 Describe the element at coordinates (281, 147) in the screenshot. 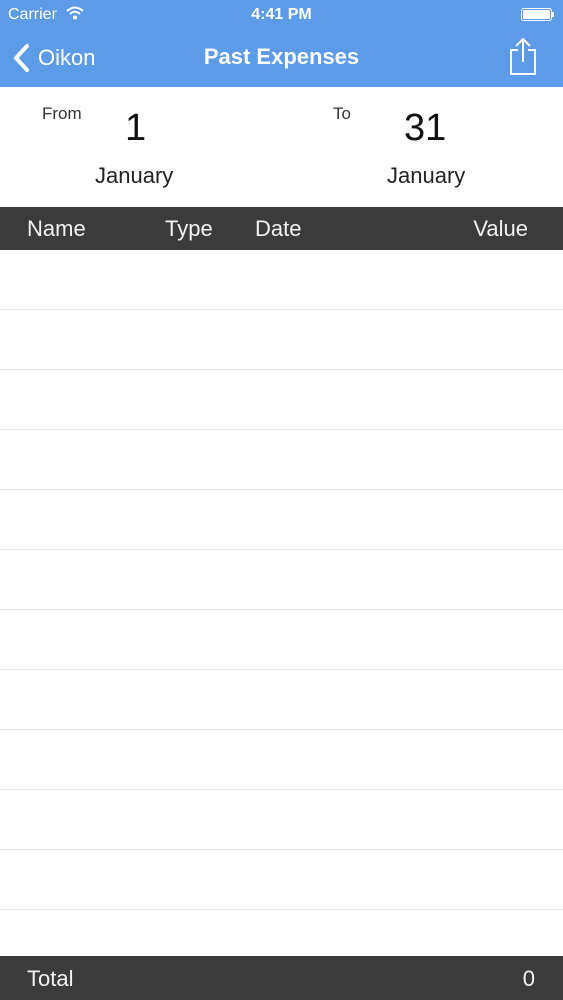

I see `date-range-picker: From 1 January To 31 January` at that location.